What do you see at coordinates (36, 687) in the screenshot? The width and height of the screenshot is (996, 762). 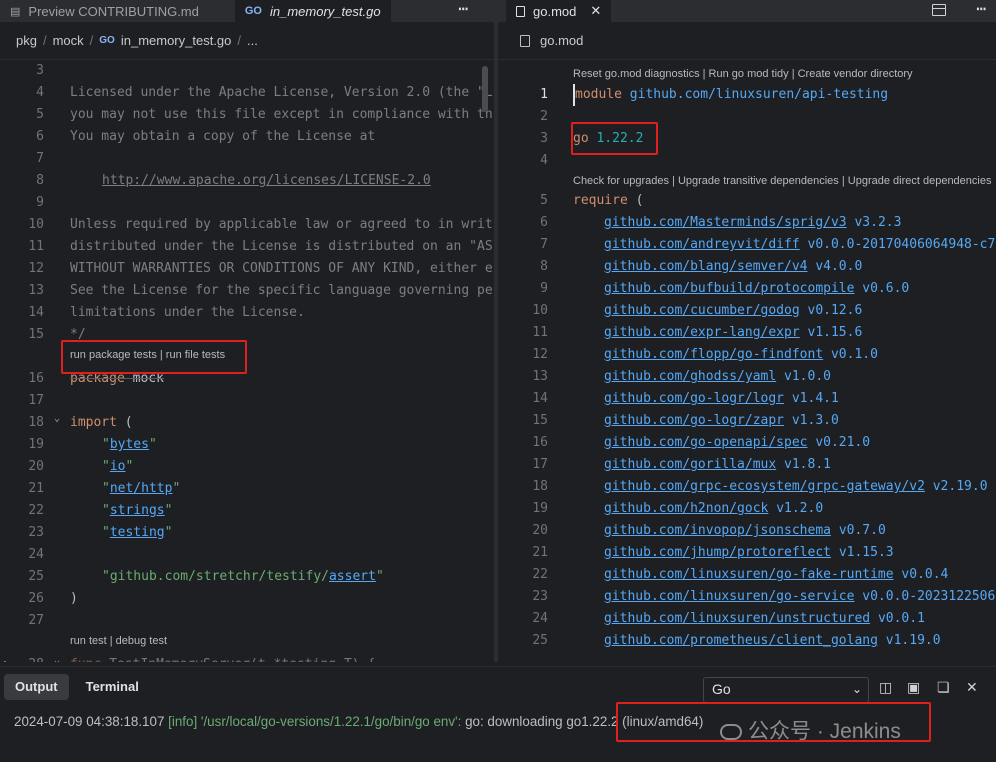 I see `tab-output: Output` at bounding box center [36, 687].